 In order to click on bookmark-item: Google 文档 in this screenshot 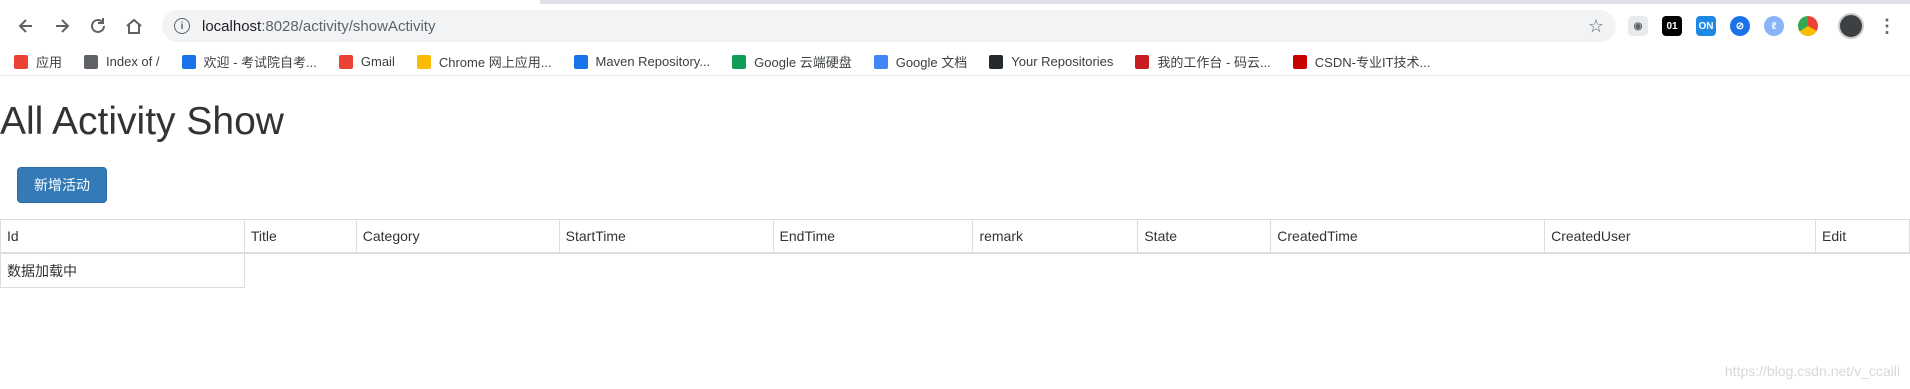, I will do `click(920, 61)`.